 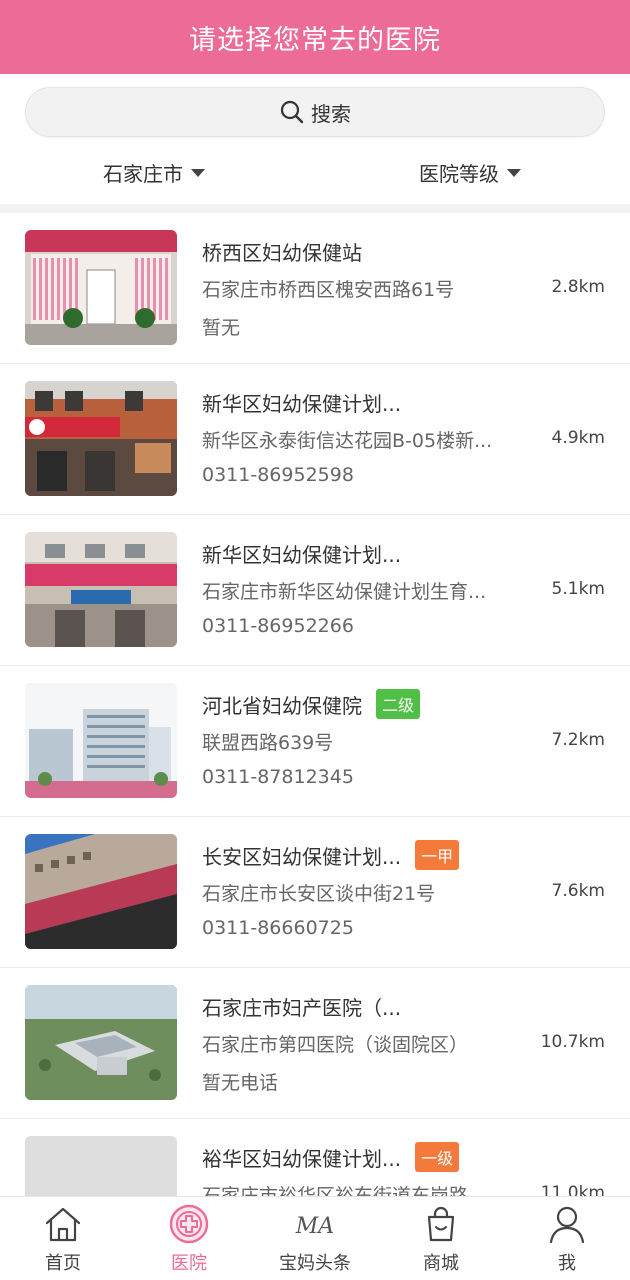 What do you see at coordinates (63, 1263) in the screenshot?
I see `tab-home-label: 首页` at bounding box center [63, 1263].